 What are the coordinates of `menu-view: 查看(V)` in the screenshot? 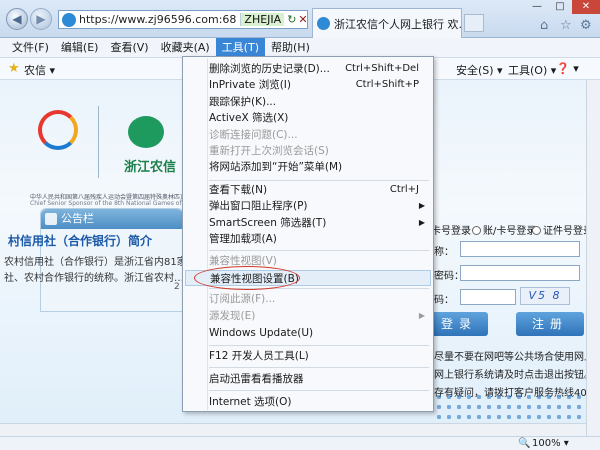 It's located at (129, 48).